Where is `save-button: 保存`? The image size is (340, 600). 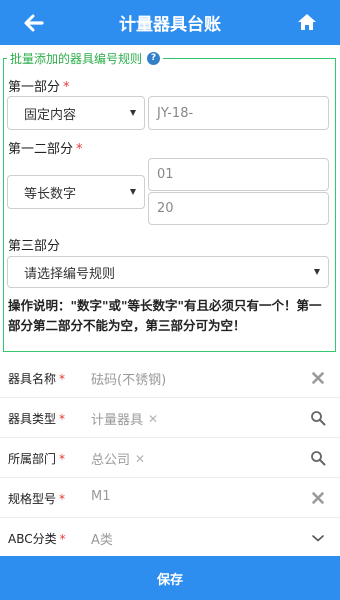 save-button: 保存 is located at coordinates (170, 578).